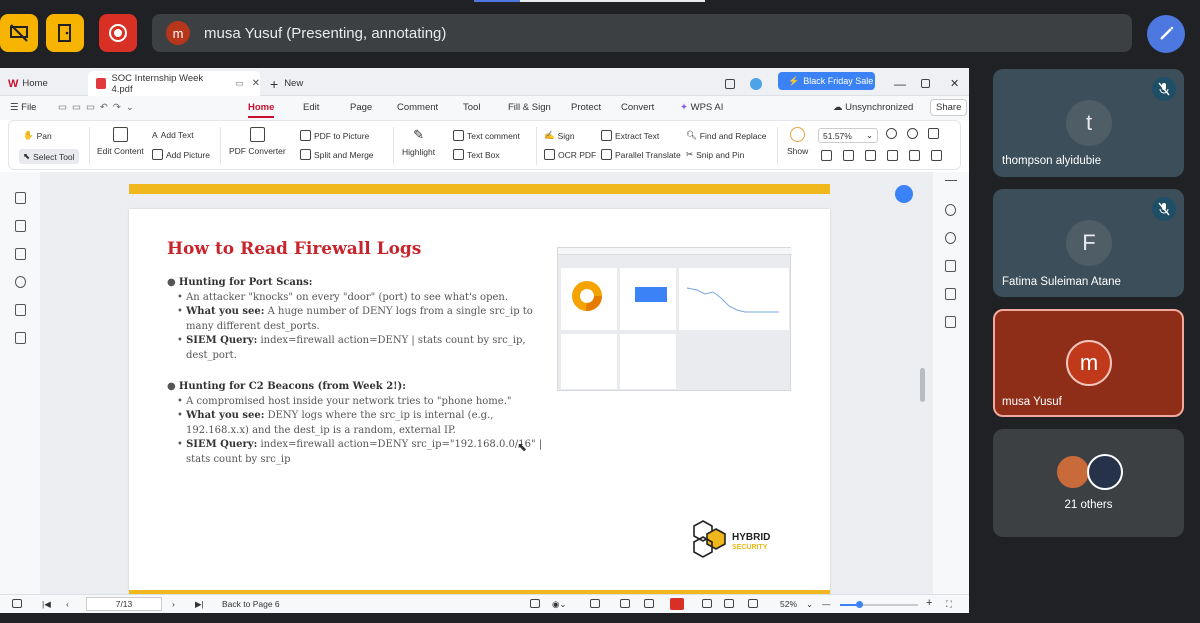  Describe the element at coordinates (497, 1) in the screenshot. I see `top-indicator` at that location.